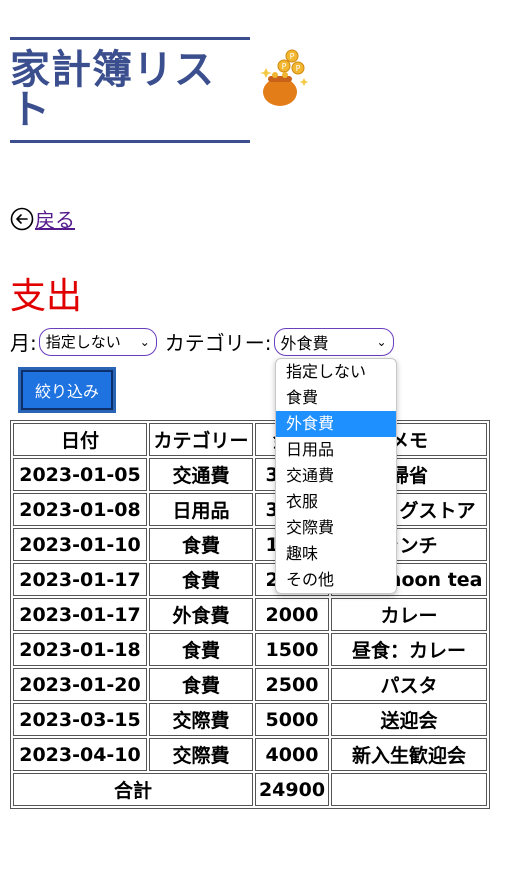  Describe the element at coordinates (292, 614) in the screenshot. I see `cell-amount: 2000` at that location.